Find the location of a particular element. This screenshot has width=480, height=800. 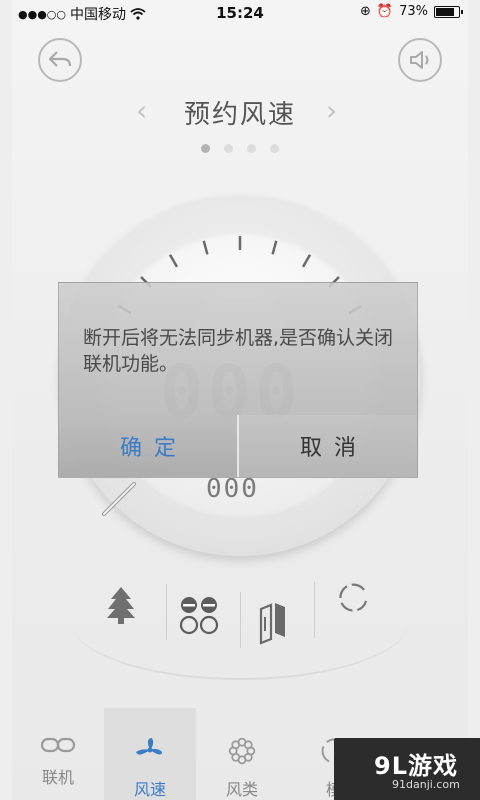

swing-icon is located at coordinates (272, 624).